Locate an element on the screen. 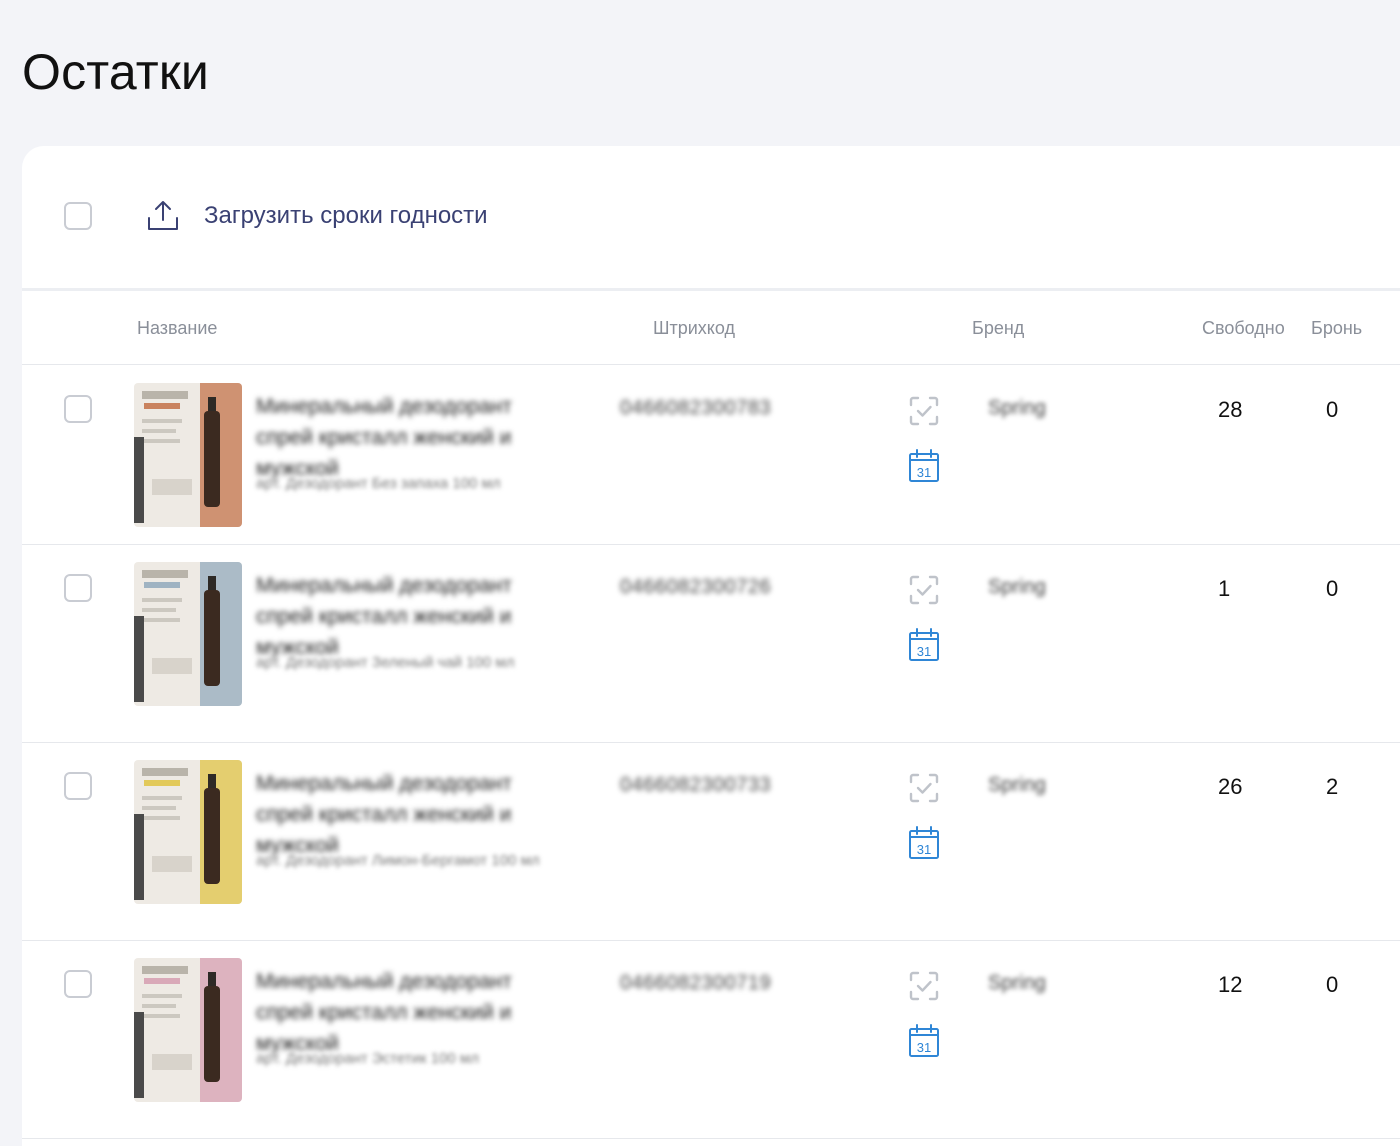 Image resolution: width=1400 pixels, height=1146 pixels. upload-icon is located at coordinates (163, 215).